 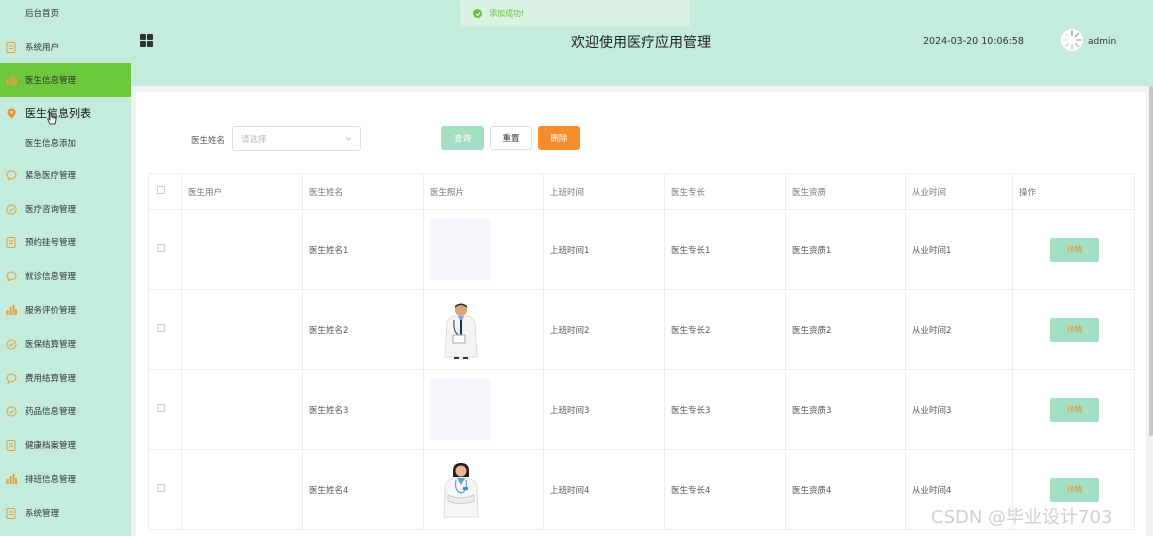 I want to click on sidebar-item-label: 预约挂号管理, so click(x=51, y=243).